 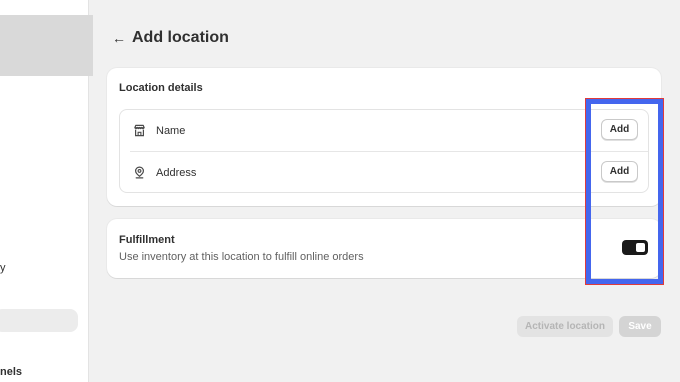 What do you see at coordinates (46, 191) in the screenshot?
I see `sidebar: y nels` at bounding box center [46, 191].